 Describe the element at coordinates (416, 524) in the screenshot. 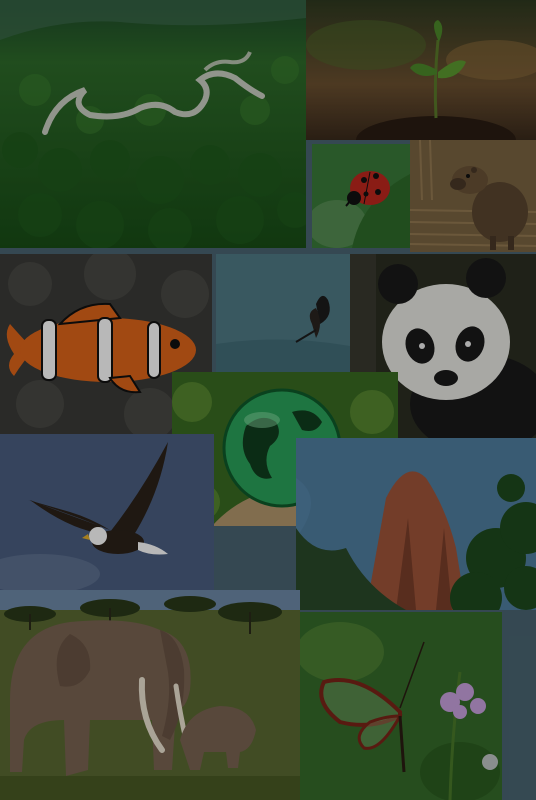

I see `canyon-photo` at that location.